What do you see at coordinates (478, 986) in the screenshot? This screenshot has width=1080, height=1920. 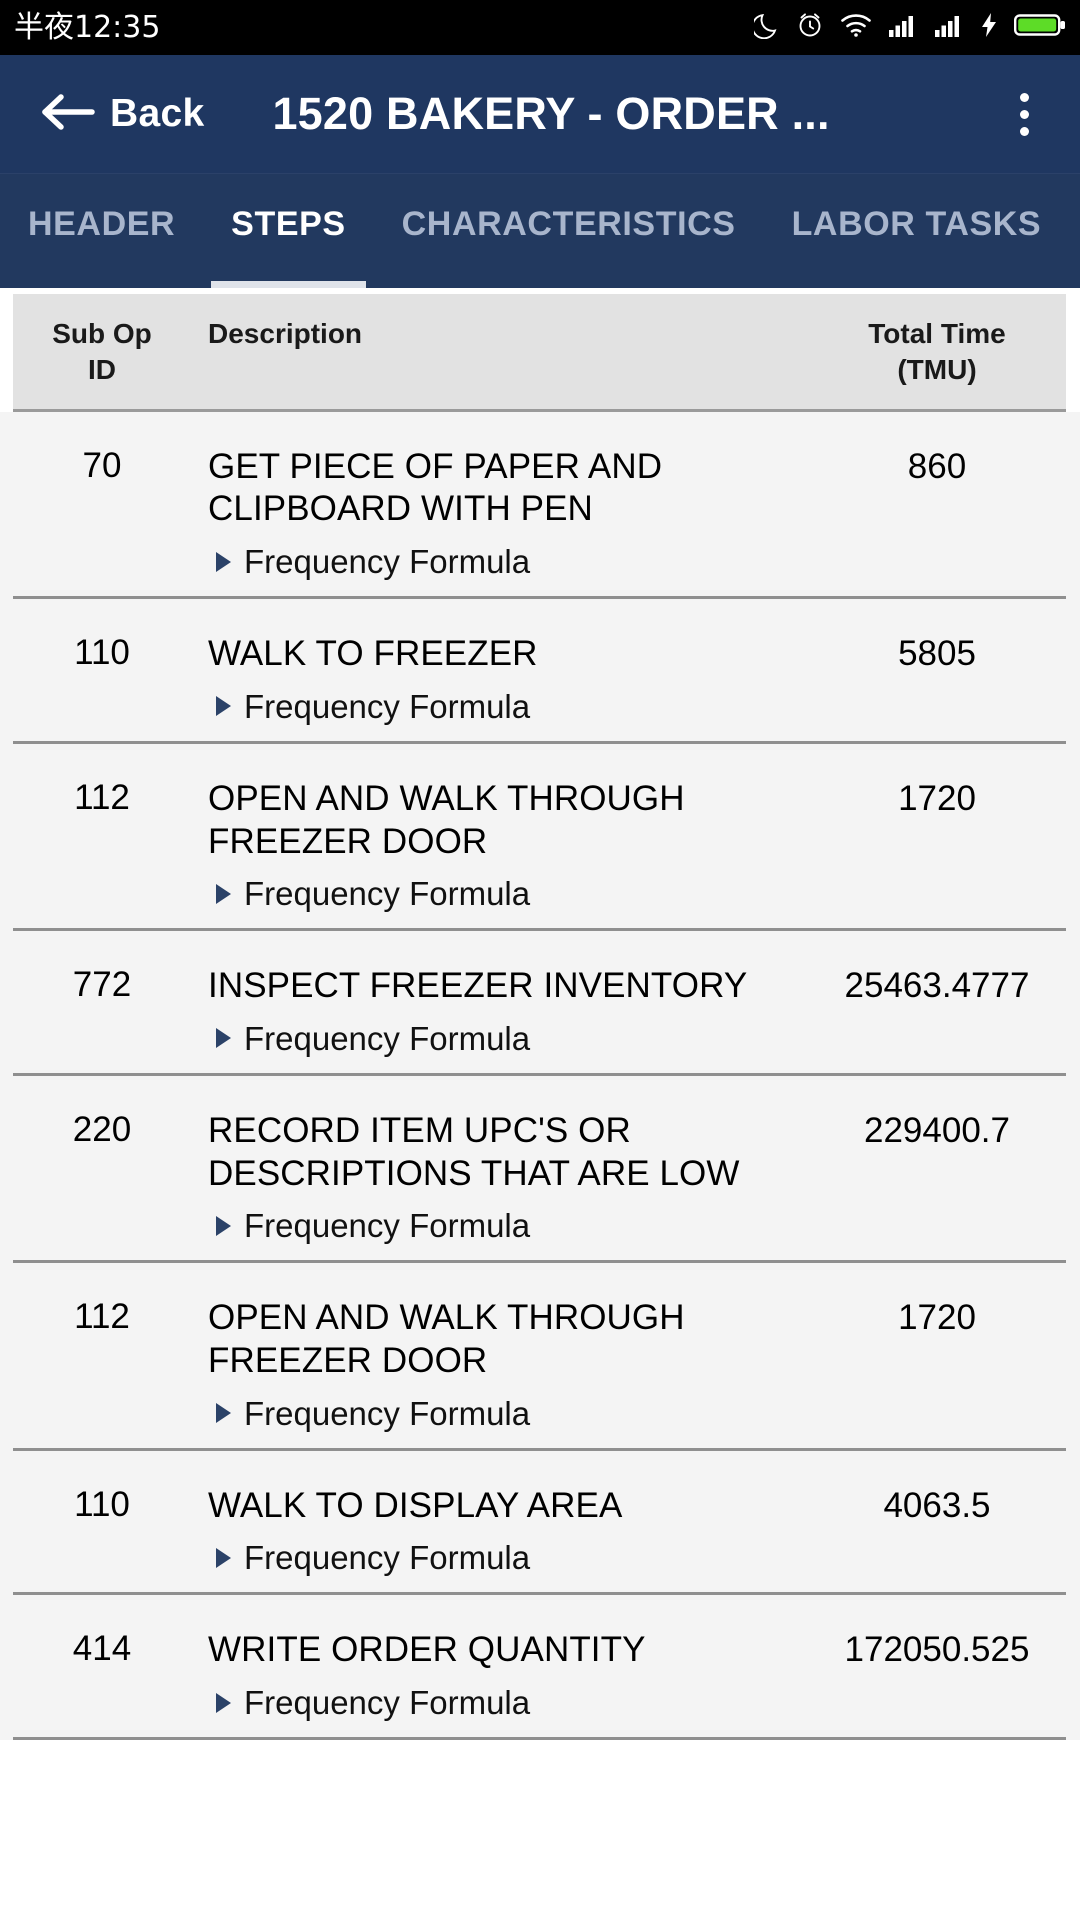 I see `description-value: INSPECT FREEZER INVENTORY` at bounding box center [478, 986].